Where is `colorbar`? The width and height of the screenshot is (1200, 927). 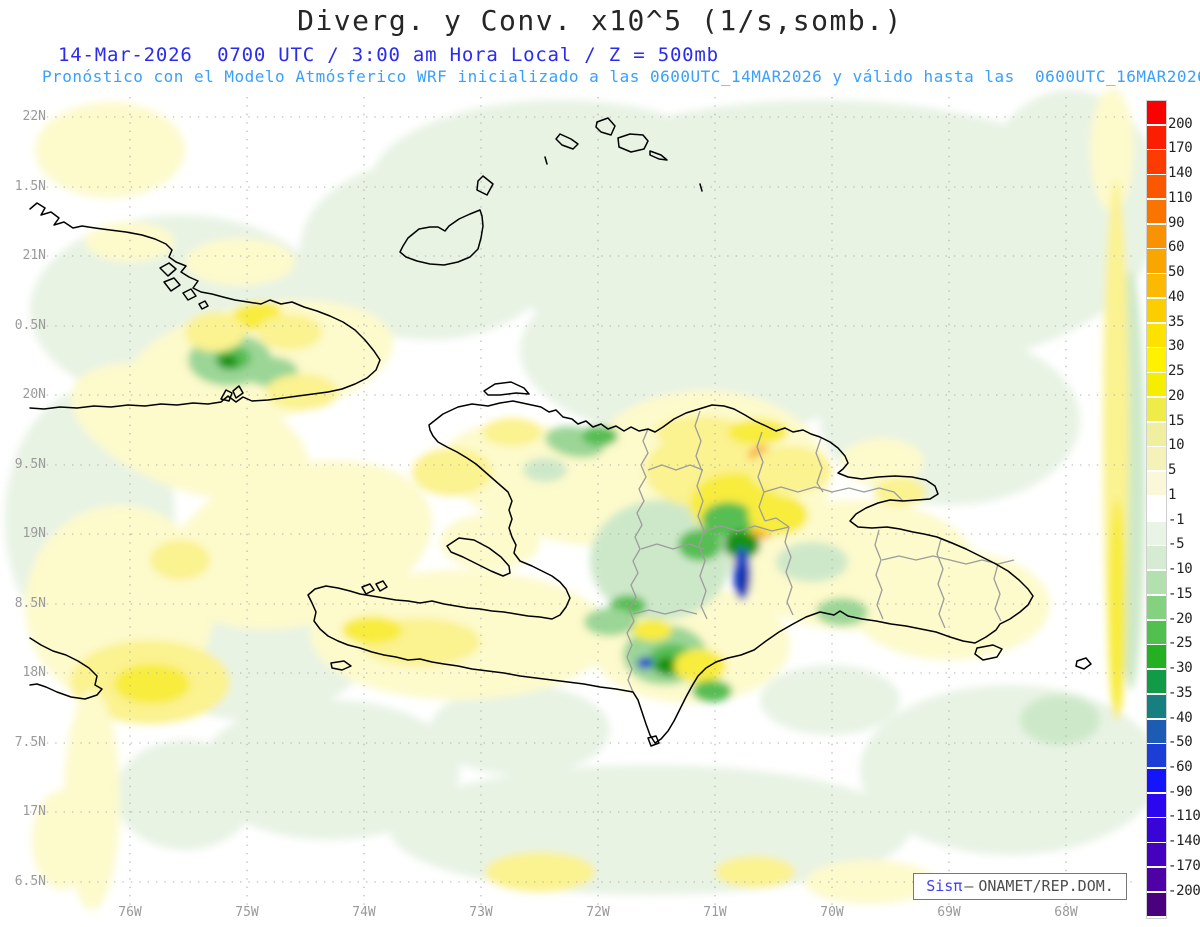 colorbar is located at coordinates (1156, 509).